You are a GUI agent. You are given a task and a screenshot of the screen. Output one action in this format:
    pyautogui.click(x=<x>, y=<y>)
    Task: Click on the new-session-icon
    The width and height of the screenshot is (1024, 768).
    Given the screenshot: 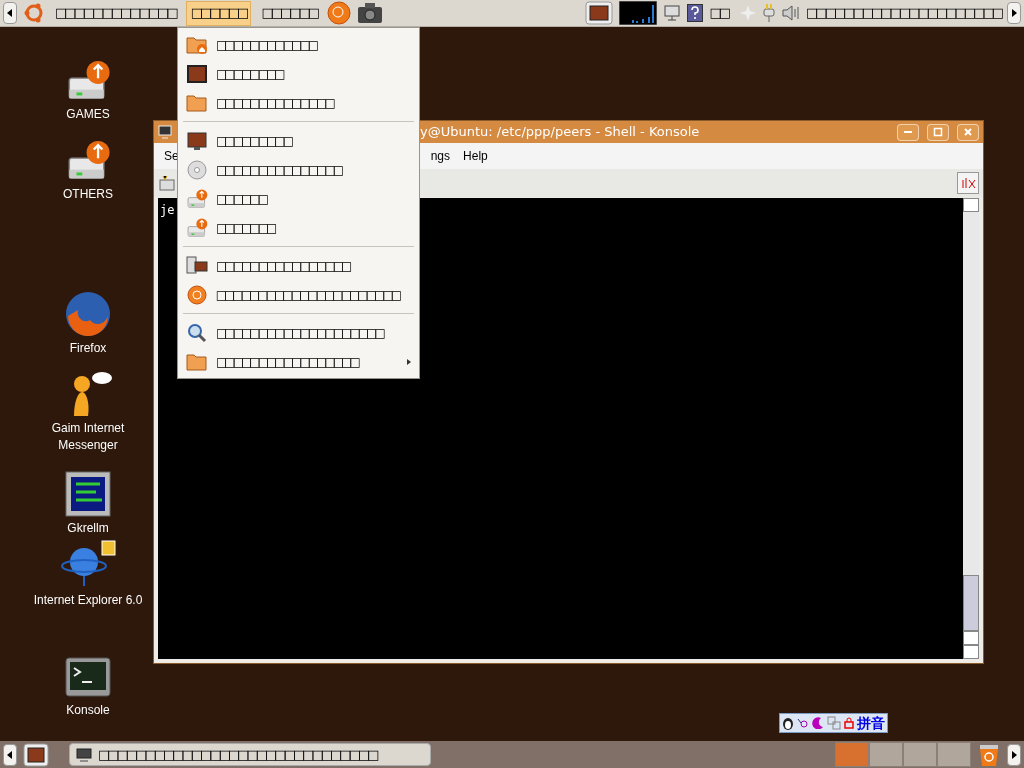 What is the action you would take?
    pyautogui.click(x=167, y=183)
    